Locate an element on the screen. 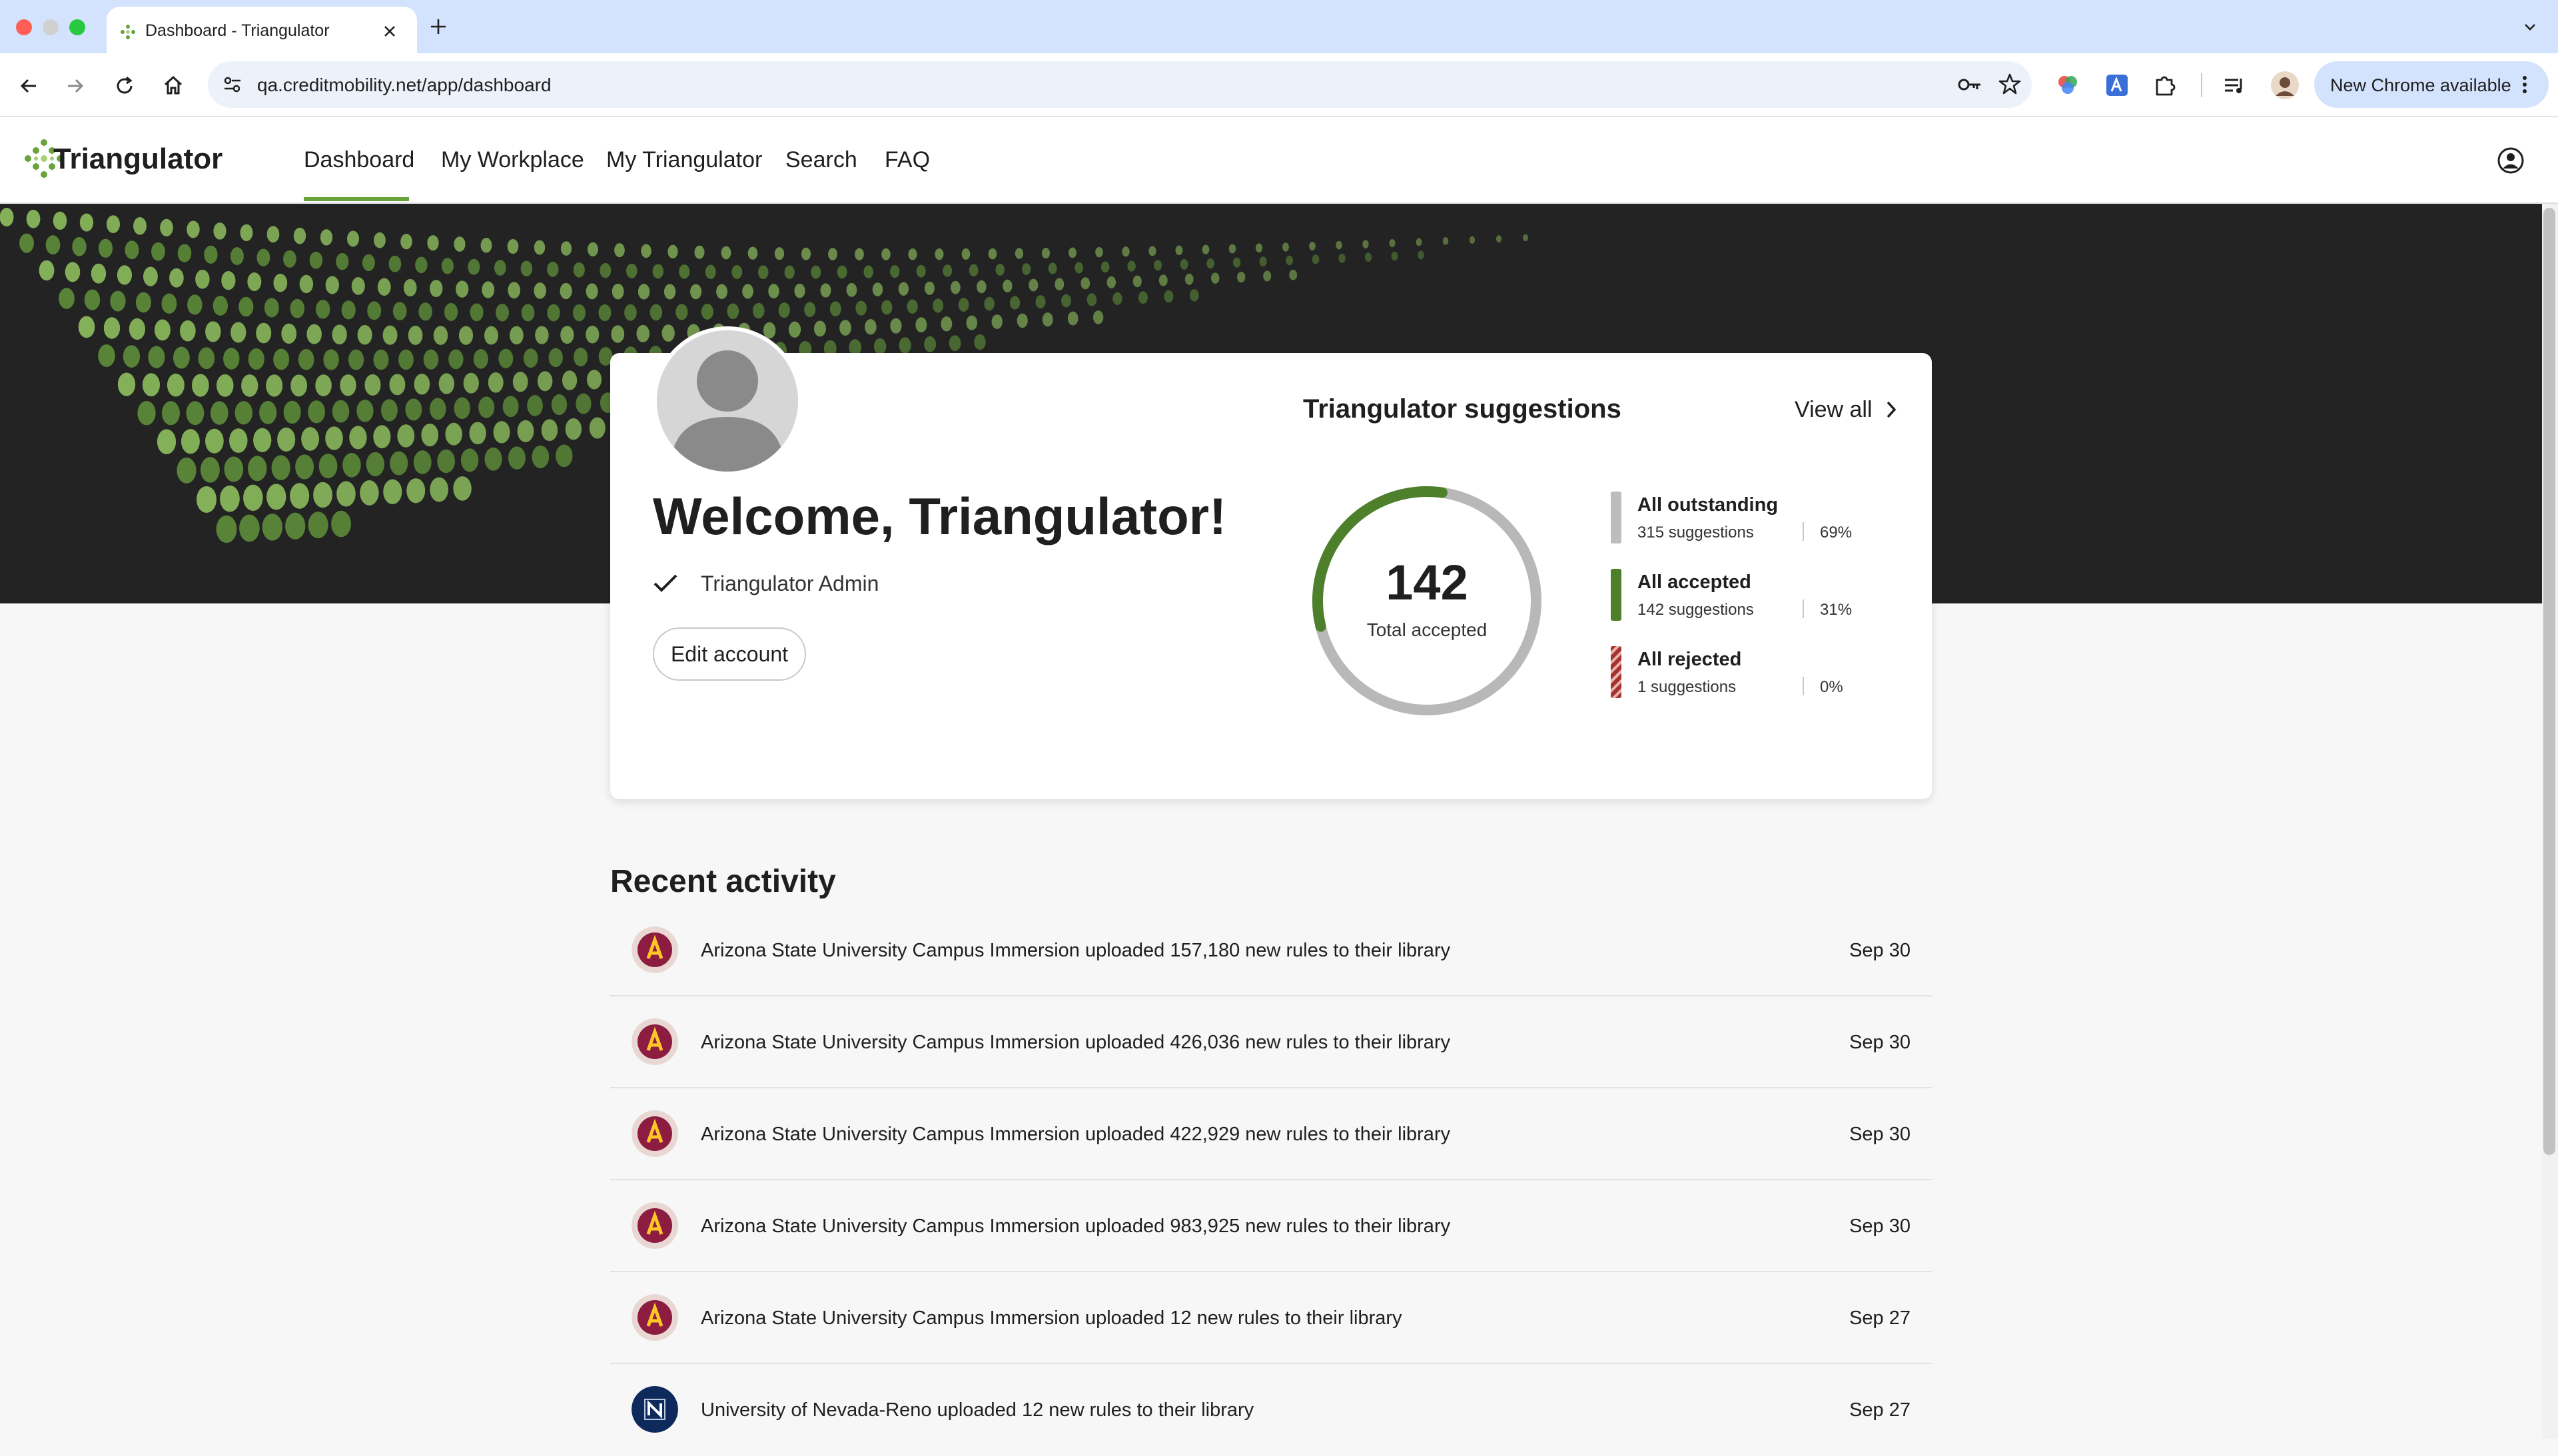 This screenshot has height=1456, width=2558. address-bar: qa.creditmobility.net/app/dashboard is located at coordinates (1120, 84).